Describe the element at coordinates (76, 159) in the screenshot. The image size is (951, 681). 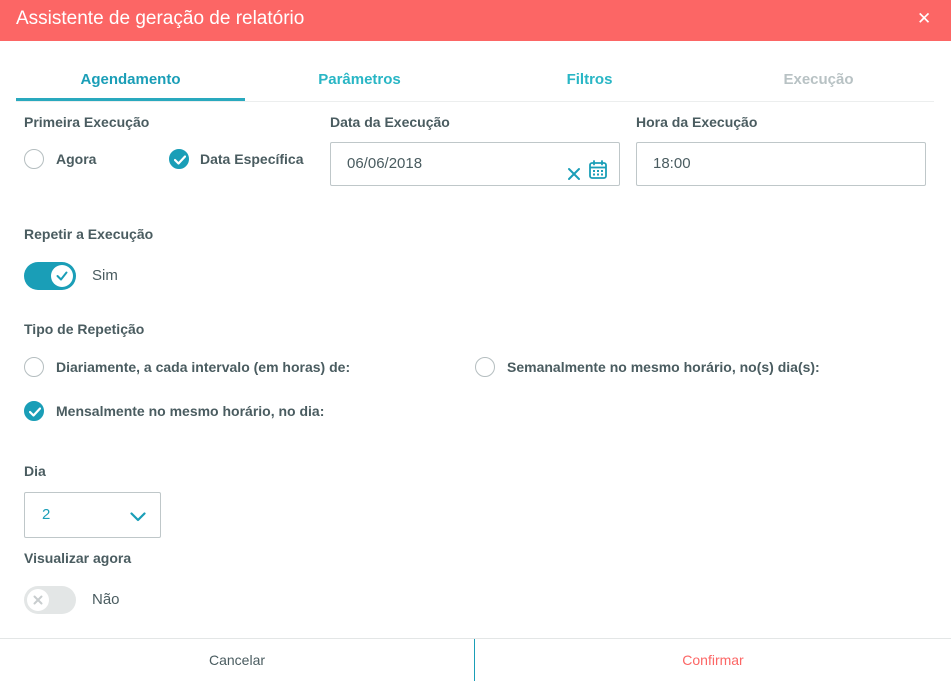
I see `radio-agora-label: Agora` at that location.